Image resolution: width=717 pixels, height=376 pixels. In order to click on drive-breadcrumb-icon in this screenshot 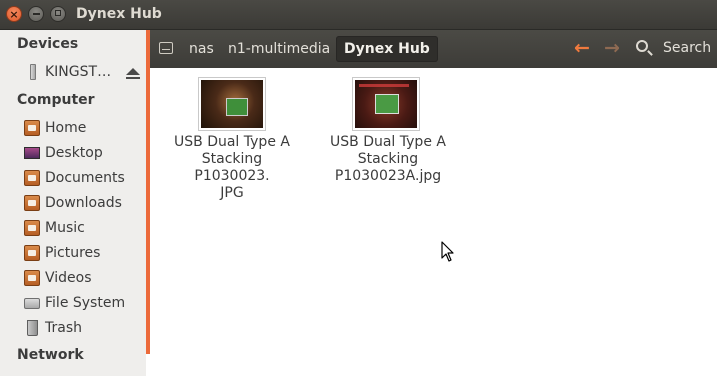, I will do `click(166, 48)`.